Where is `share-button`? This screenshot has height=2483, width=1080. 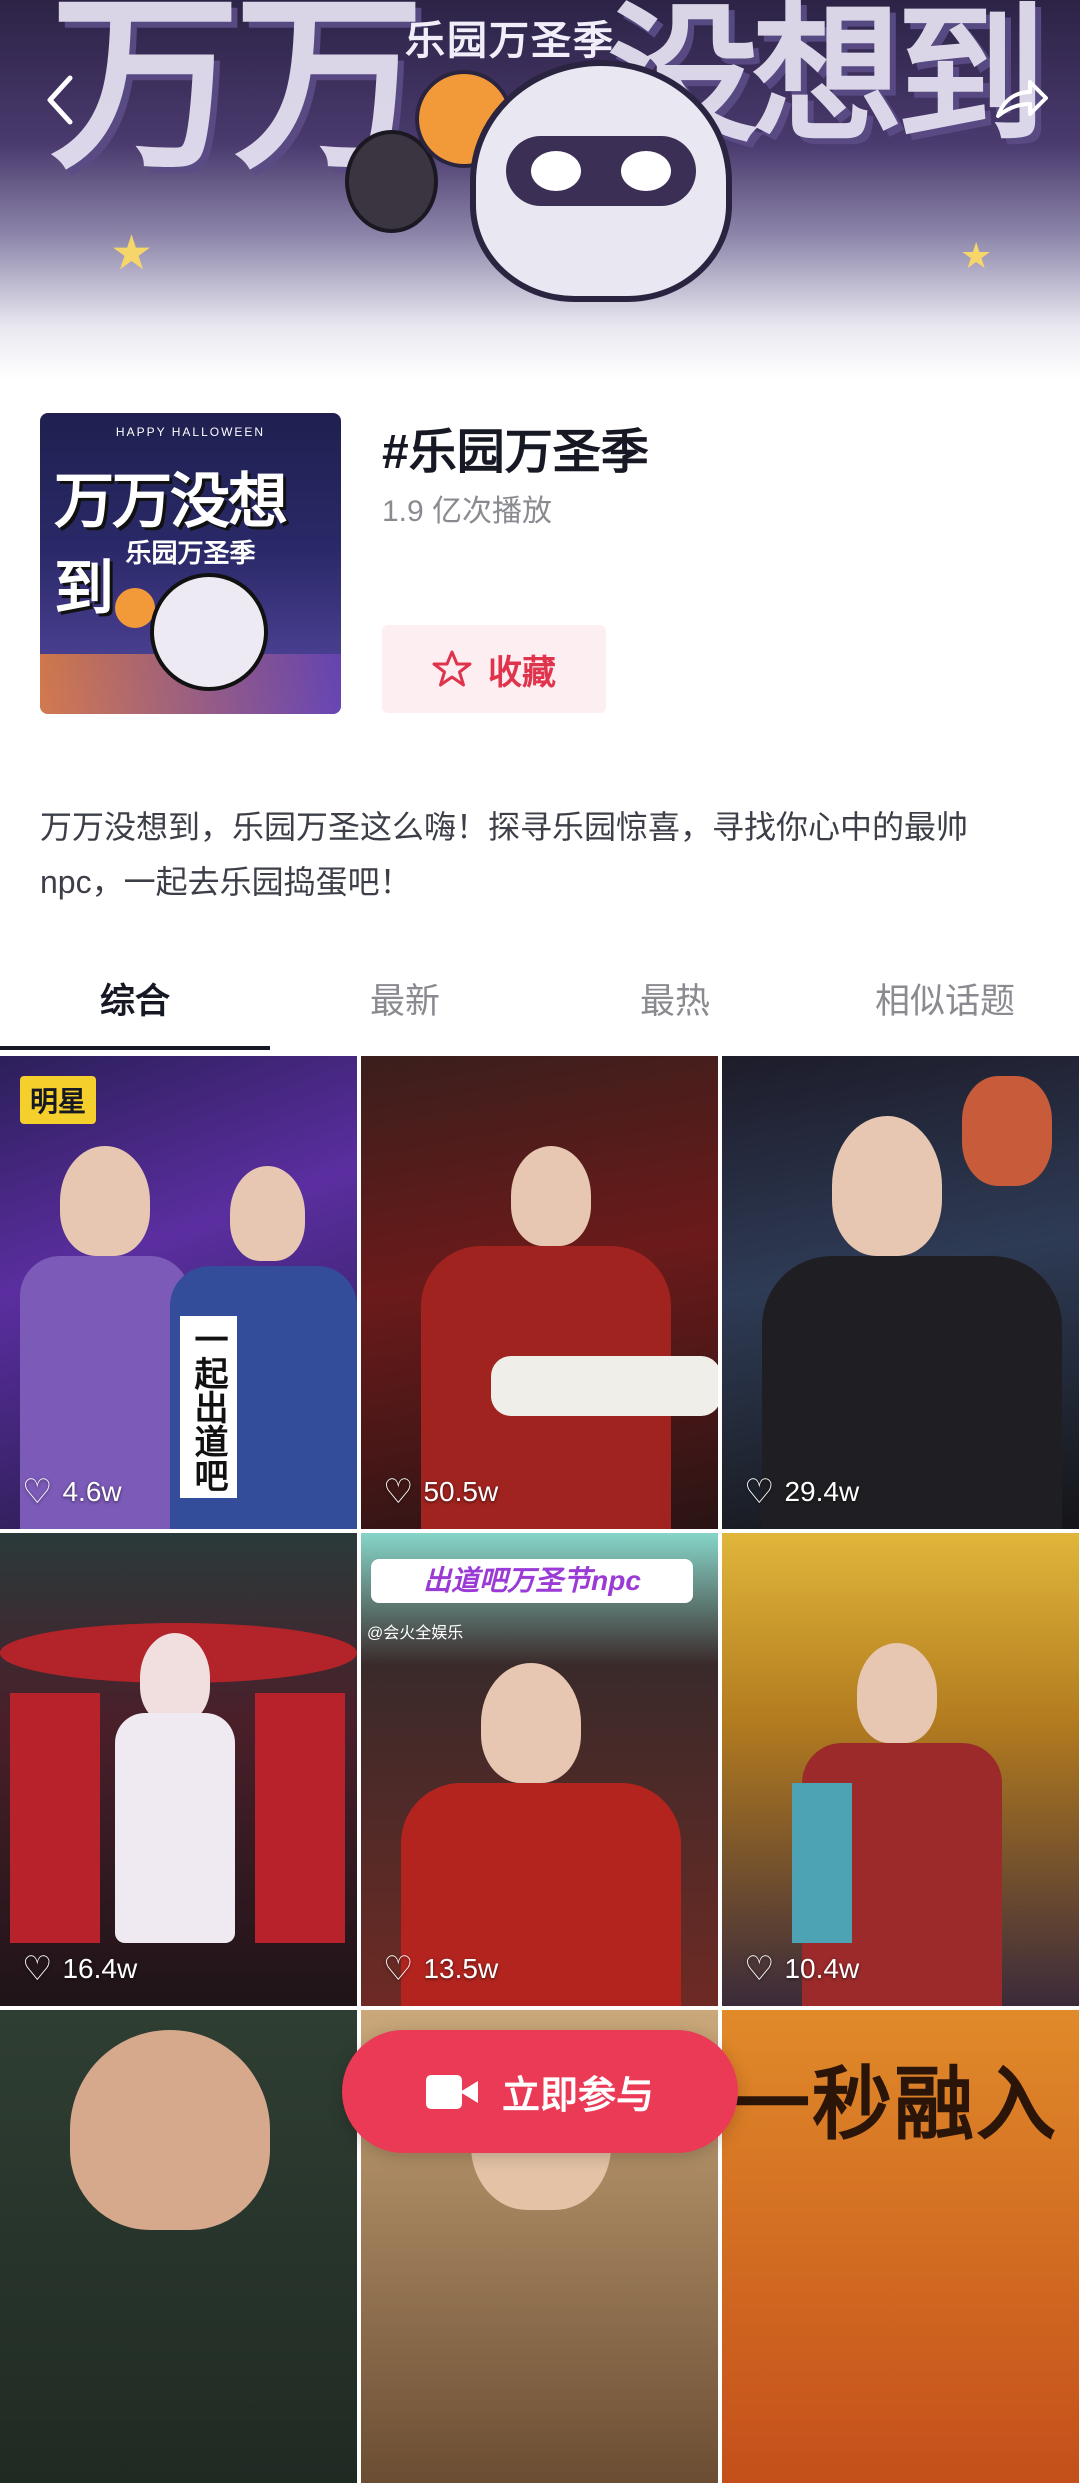 share-button is located at coordinates (1020, 100).